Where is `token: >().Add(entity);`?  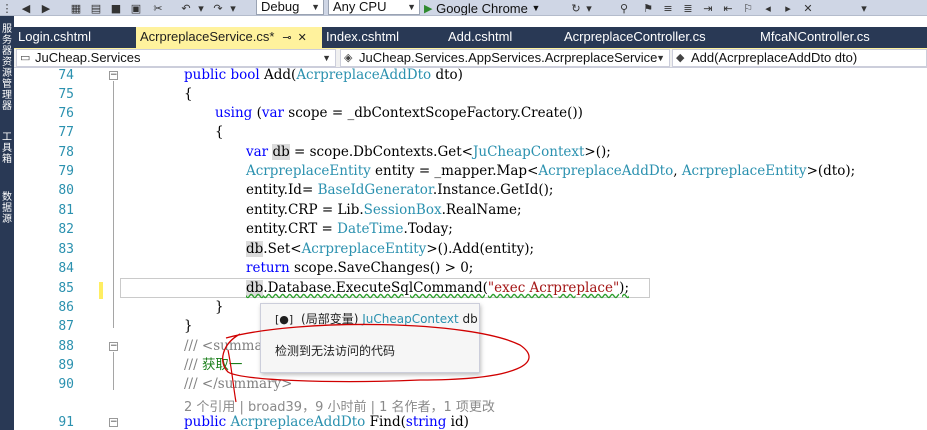 token: >().Add(entity); is located at coordinates (480, 249).